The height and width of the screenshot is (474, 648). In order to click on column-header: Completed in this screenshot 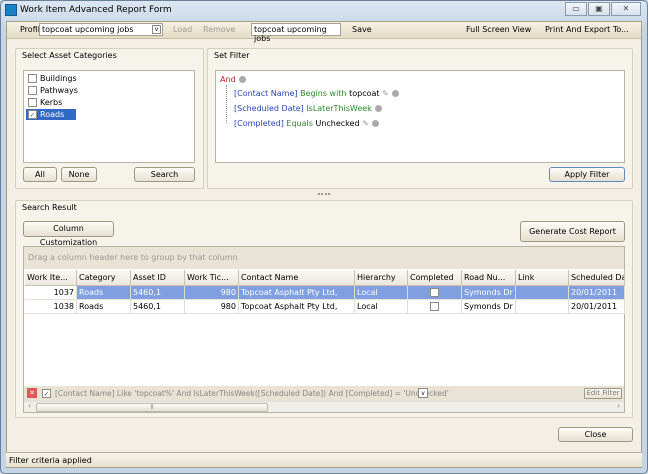, I will do `click(435, 278)`.